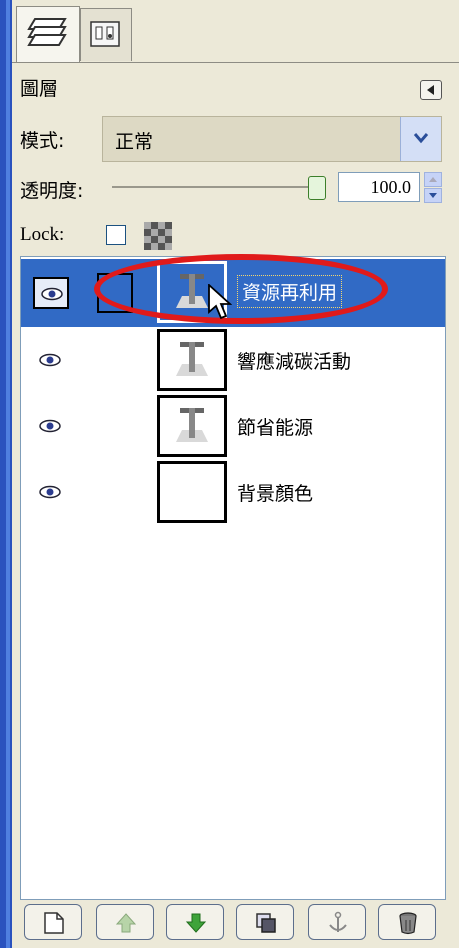 This screenshot has height=948, width=459. I want to click on new-layer-icon, so click(54, 923).